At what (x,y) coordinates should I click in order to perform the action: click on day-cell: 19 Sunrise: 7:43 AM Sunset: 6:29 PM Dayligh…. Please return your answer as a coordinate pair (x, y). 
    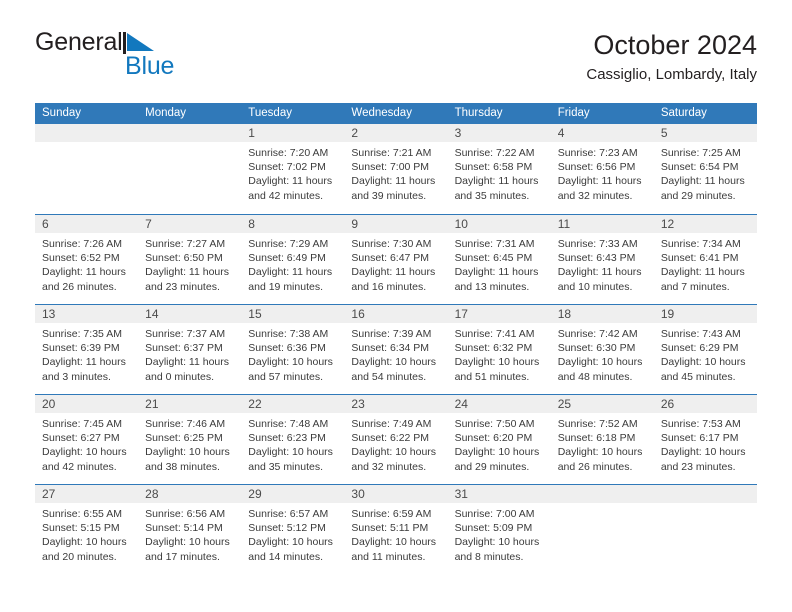
    Looking at the image, I should click on (705, 349).